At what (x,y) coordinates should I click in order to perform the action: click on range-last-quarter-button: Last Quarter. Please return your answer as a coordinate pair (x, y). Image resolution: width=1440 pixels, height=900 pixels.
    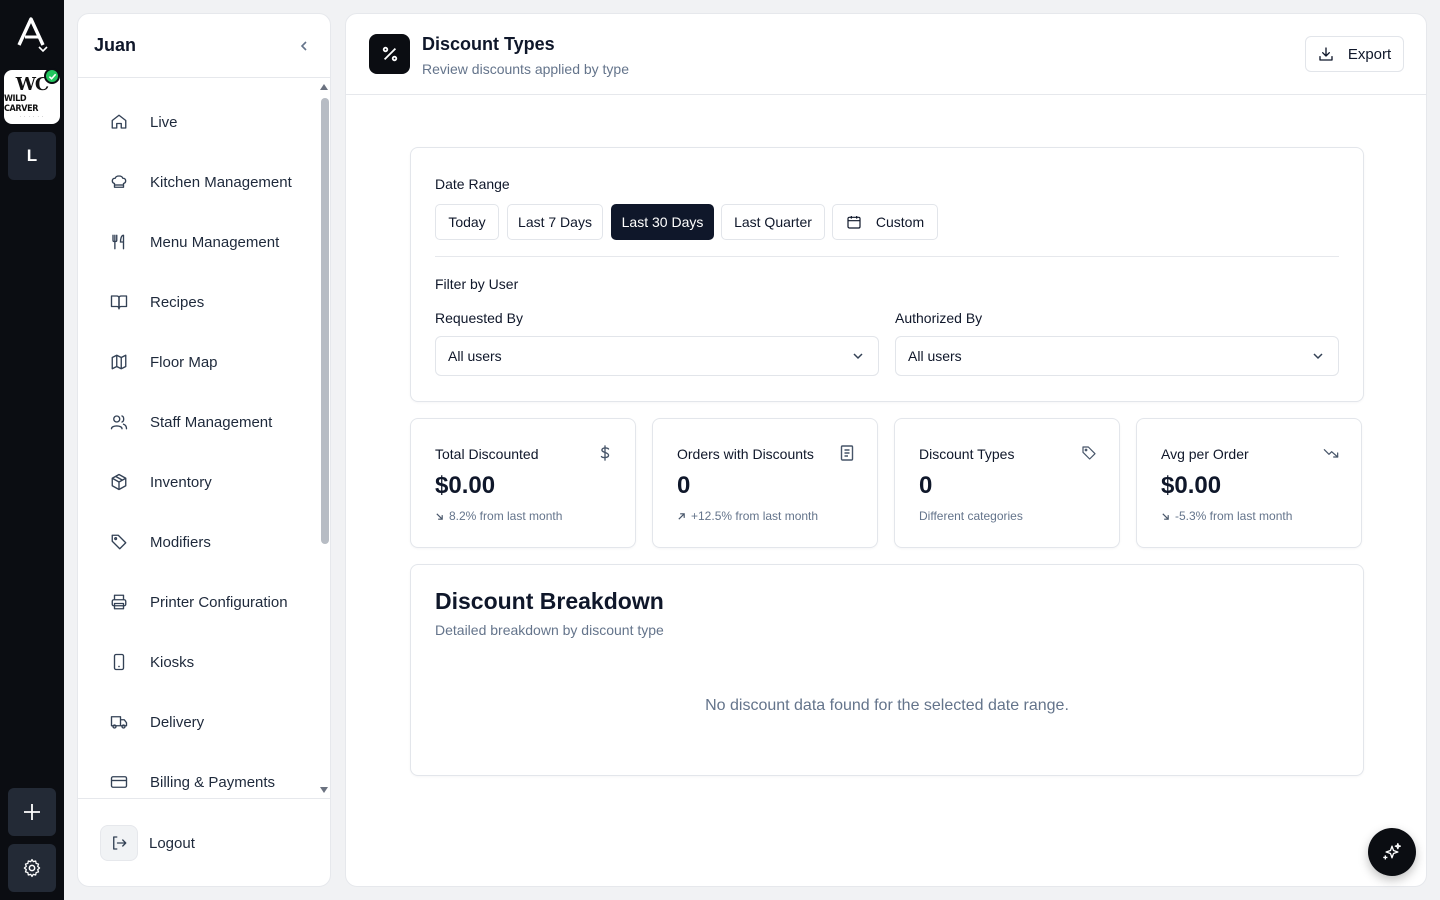
    Looking at the image, I should click on (773, 222).